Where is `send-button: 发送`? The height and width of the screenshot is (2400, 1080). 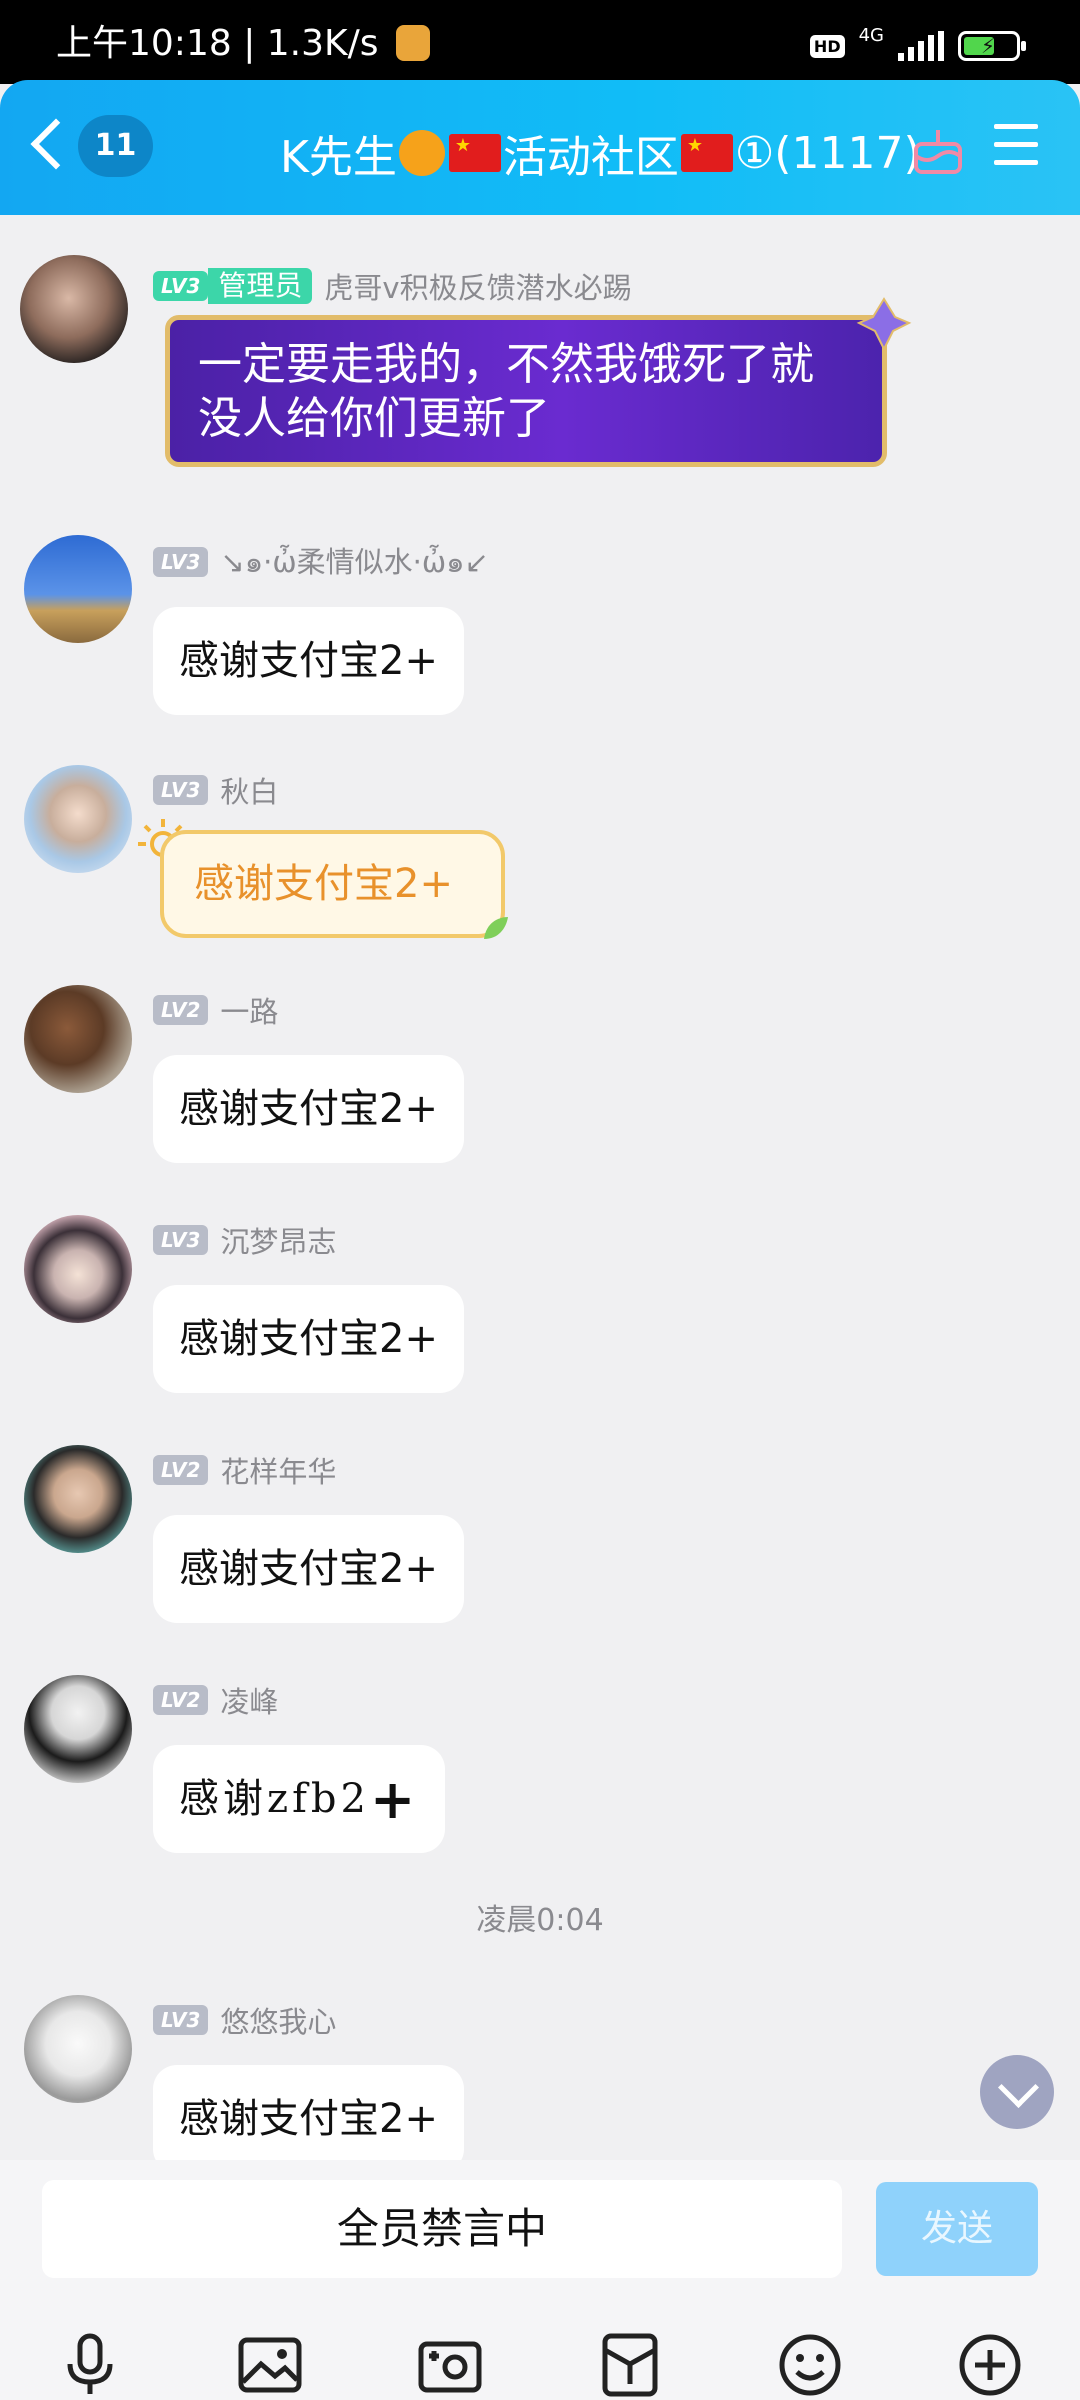
send-button: 发送 is located at coordinates (957, 2229).